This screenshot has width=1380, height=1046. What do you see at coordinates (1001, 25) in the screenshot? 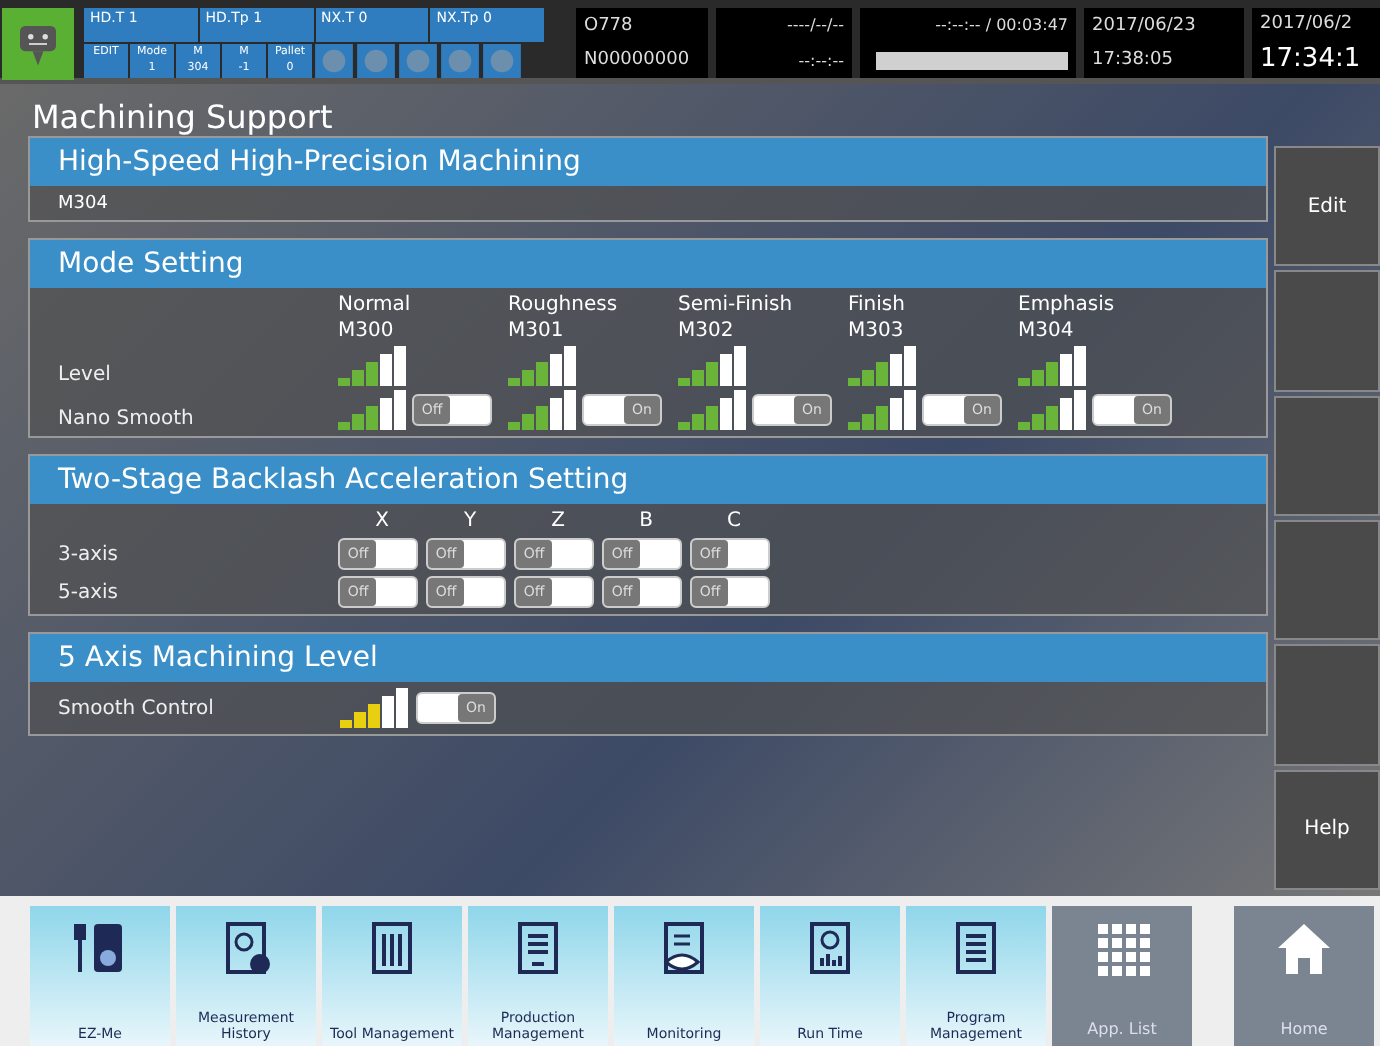
I see `run-time-text: --:--:-- / 00:03:47` at bounding box center [1001, 25].